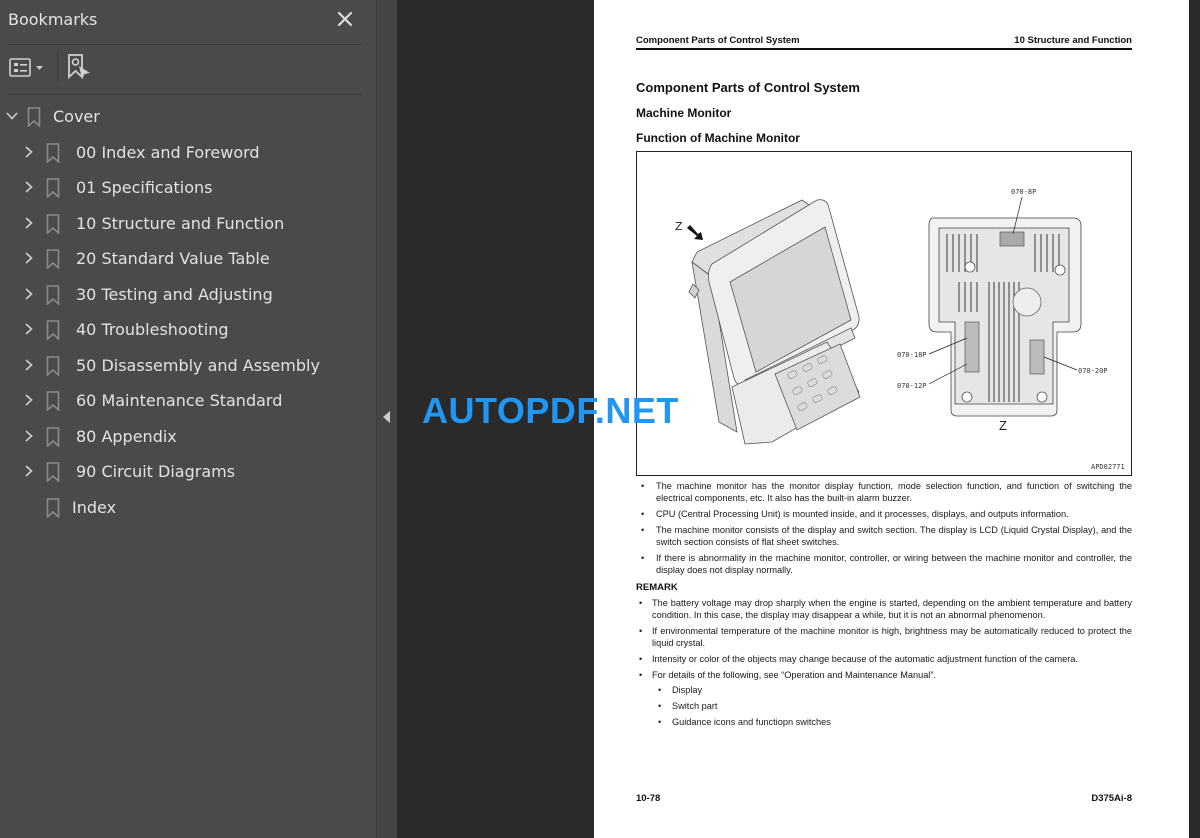 The width and height of the screenshot is (1200, 838). I want to click on model-code: D375Ai-8, so click(1111, 798).